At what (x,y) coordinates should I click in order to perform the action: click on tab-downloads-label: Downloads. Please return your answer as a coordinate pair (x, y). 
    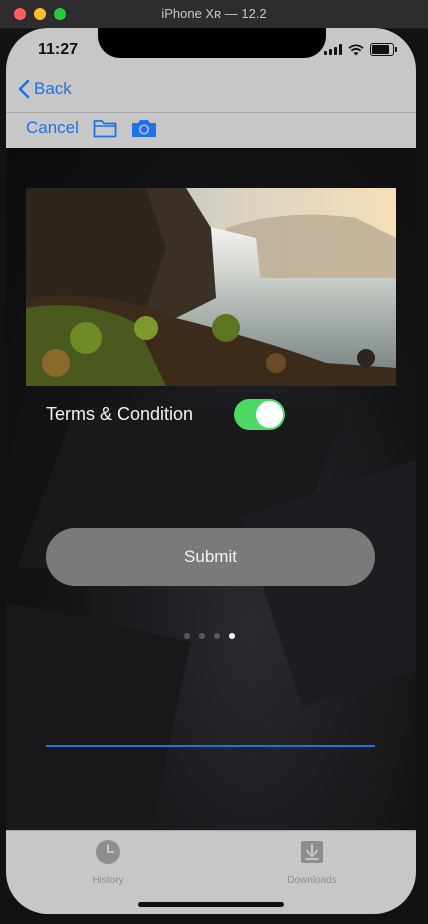
    Looking at the image, I should click on (312, 880).